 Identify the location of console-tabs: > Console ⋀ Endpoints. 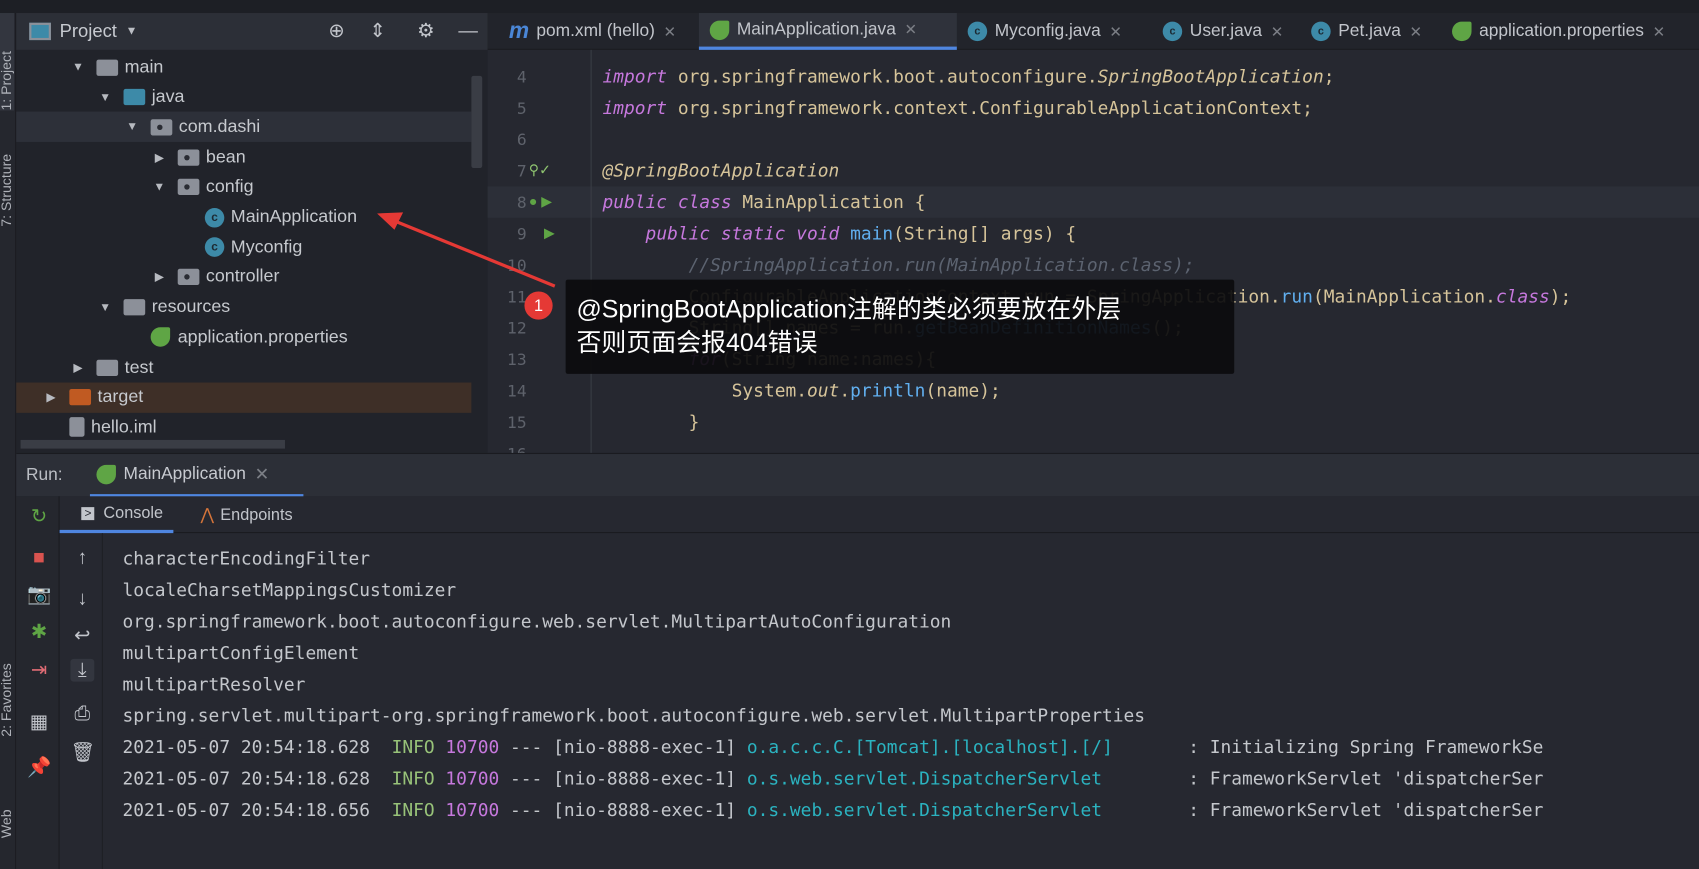
(879, 515).